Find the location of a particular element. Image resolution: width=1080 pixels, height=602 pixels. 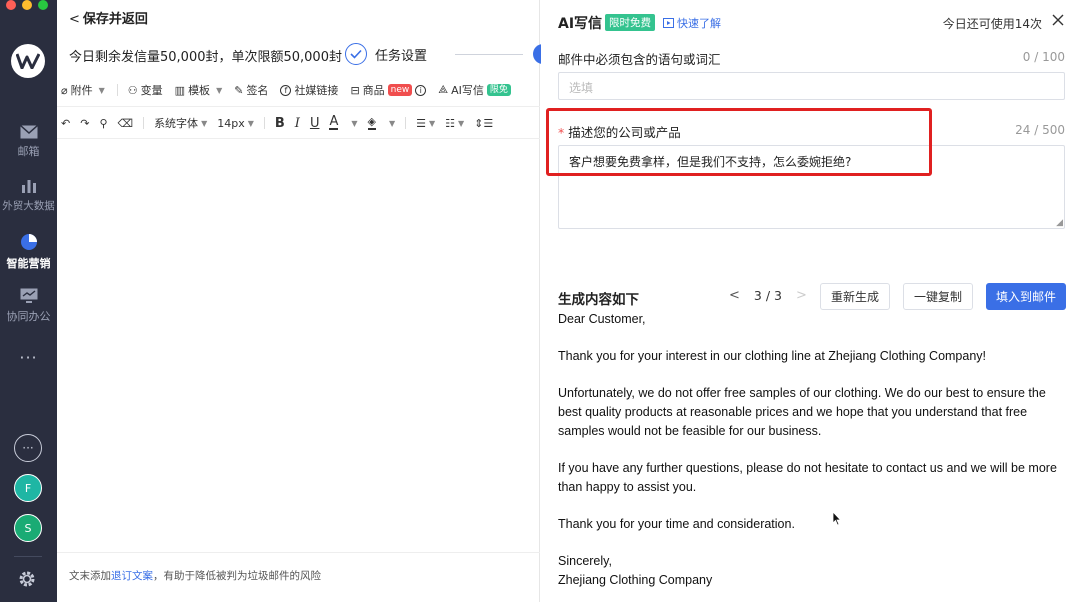

variable-button: ⚇ 变量 is located at coordinates (145, 90).